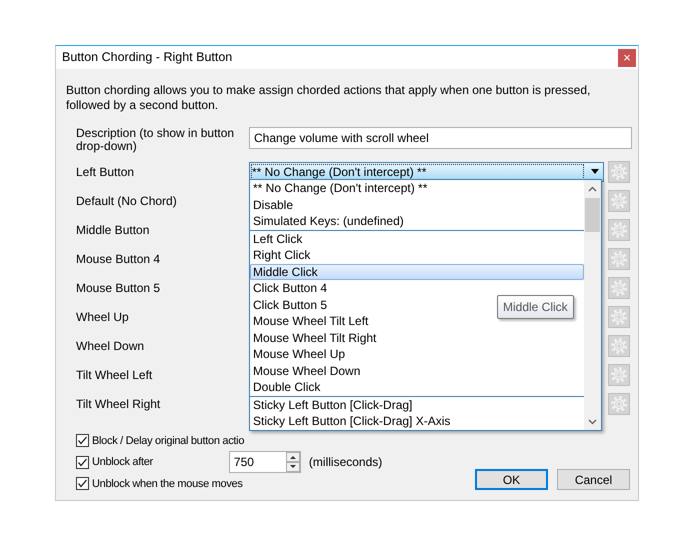 The width and height of the screenshot is (697, 548). Describe the element at coordinates (111, 346) in the screenshot. I see `field-label: Wheel Down` at that location.